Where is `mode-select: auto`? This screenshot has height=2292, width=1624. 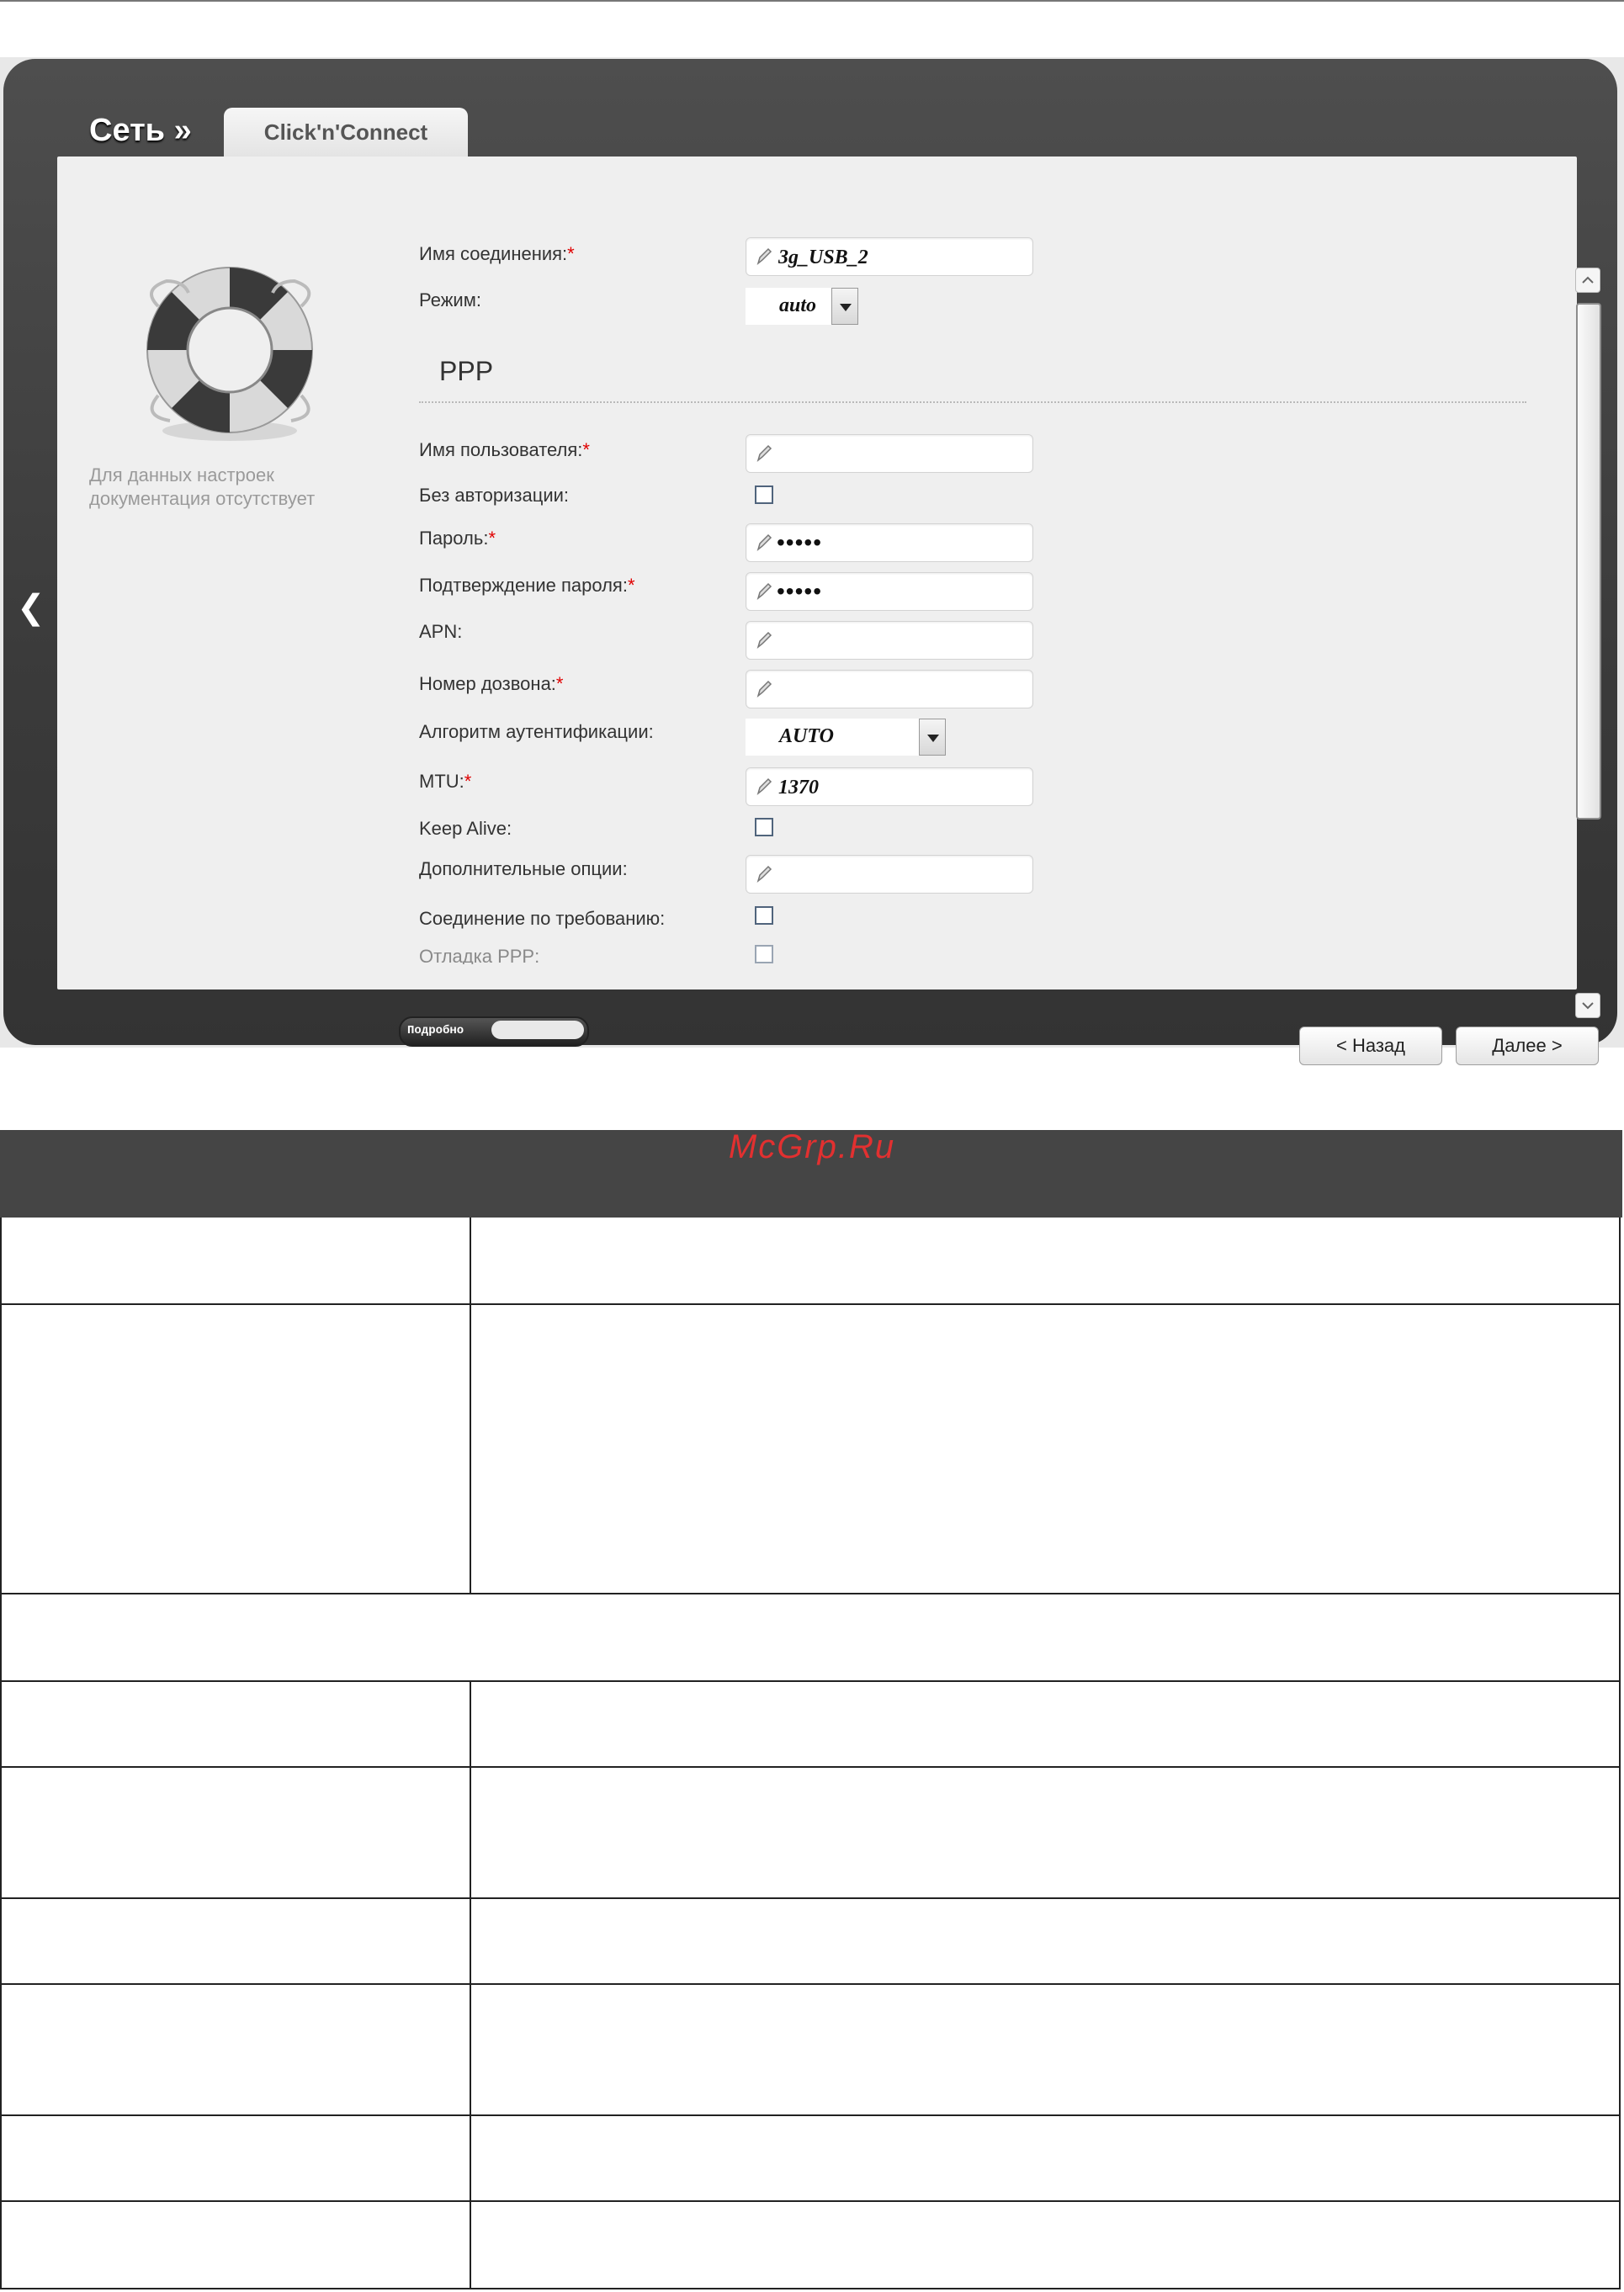
mode-select: auto is located at coordinates (802, 306).